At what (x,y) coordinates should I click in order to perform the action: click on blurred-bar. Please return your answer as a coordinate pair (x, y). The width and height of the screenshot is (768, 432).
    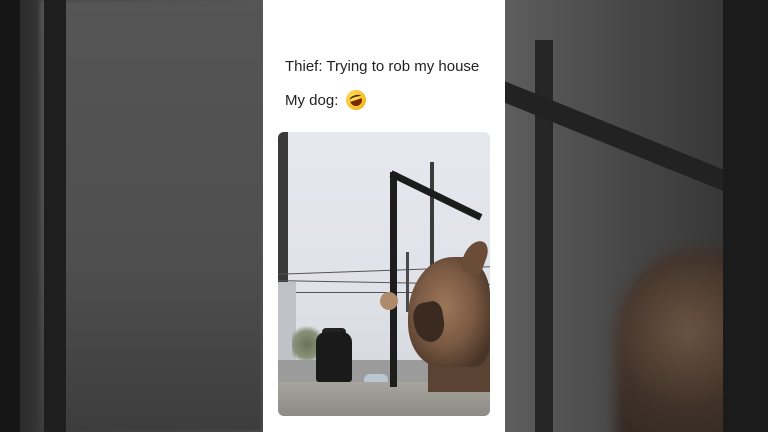
    Looking at the image, I should click on (10, 216).